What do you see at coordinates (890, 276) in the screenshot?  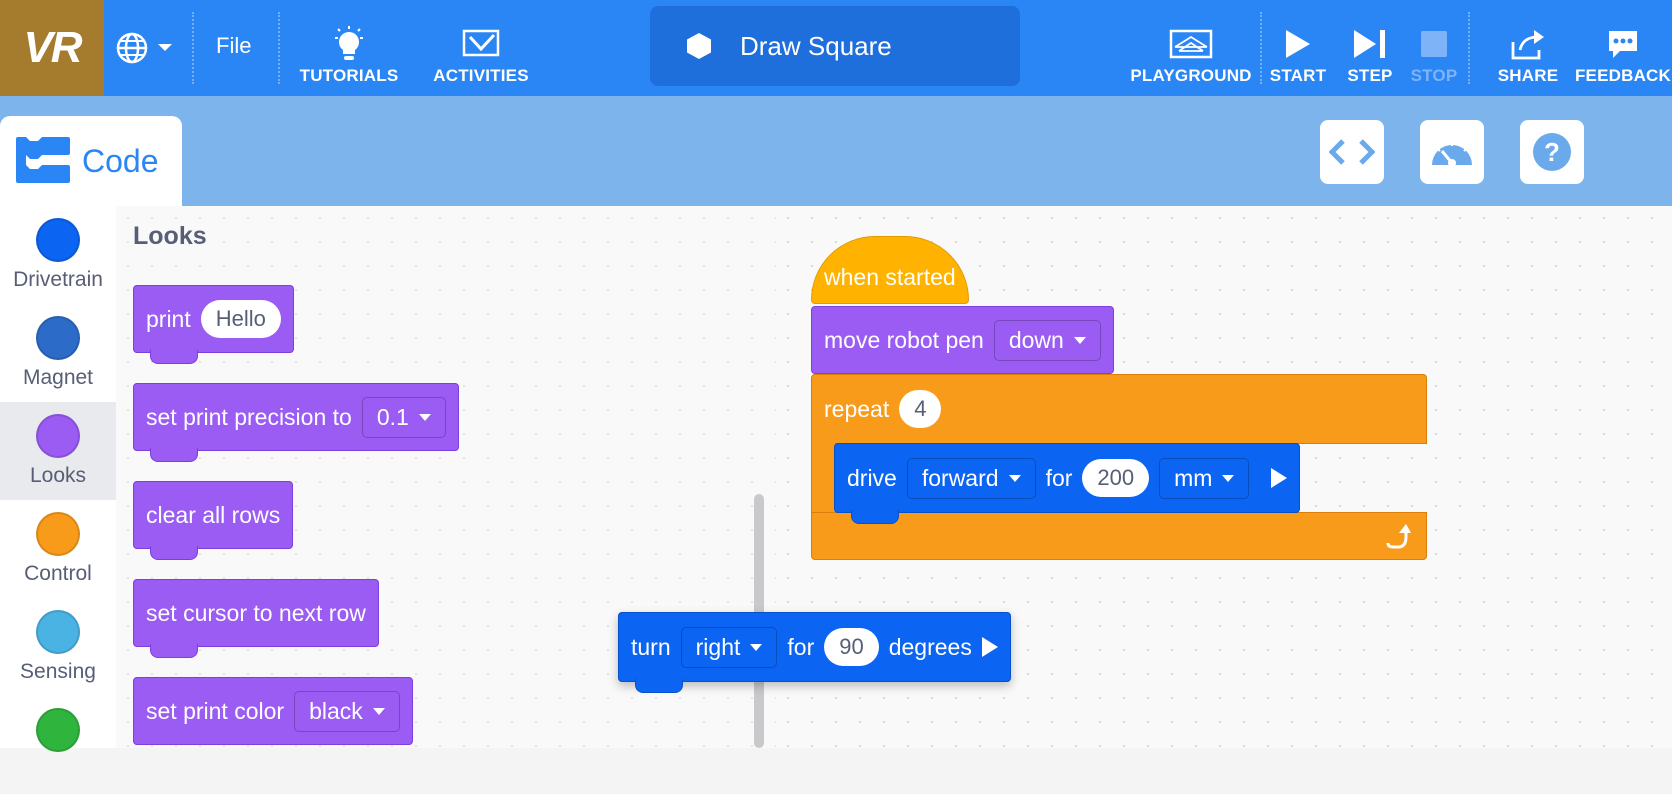 I see `block-label: when started` at bounding box center [890, 276].